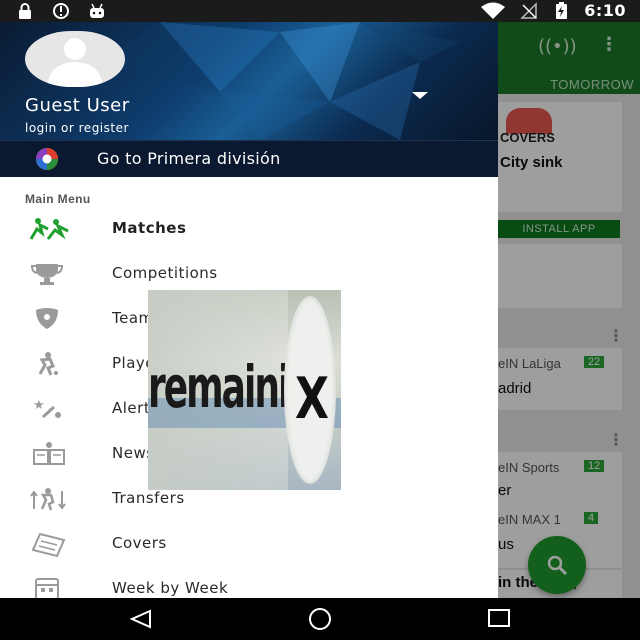 This screenshot has height=640, width=640. I want to click on lock-icon, so click(25, 11).